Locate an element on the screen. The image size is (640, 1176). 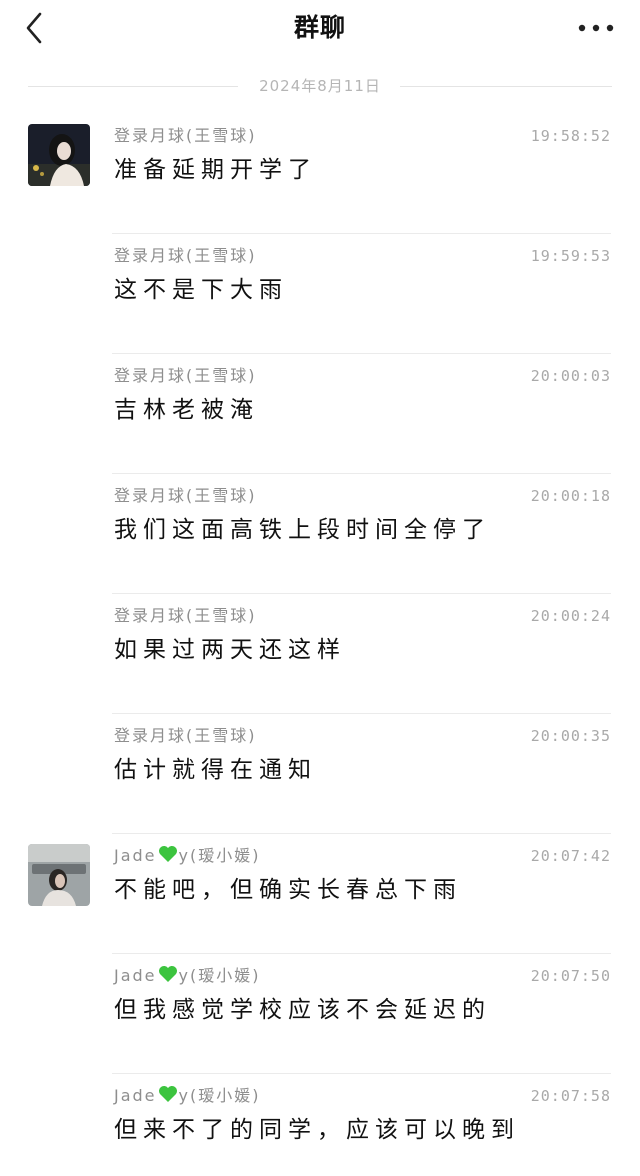
message-time: 20:00:35 is located at coordinates (570, 736).